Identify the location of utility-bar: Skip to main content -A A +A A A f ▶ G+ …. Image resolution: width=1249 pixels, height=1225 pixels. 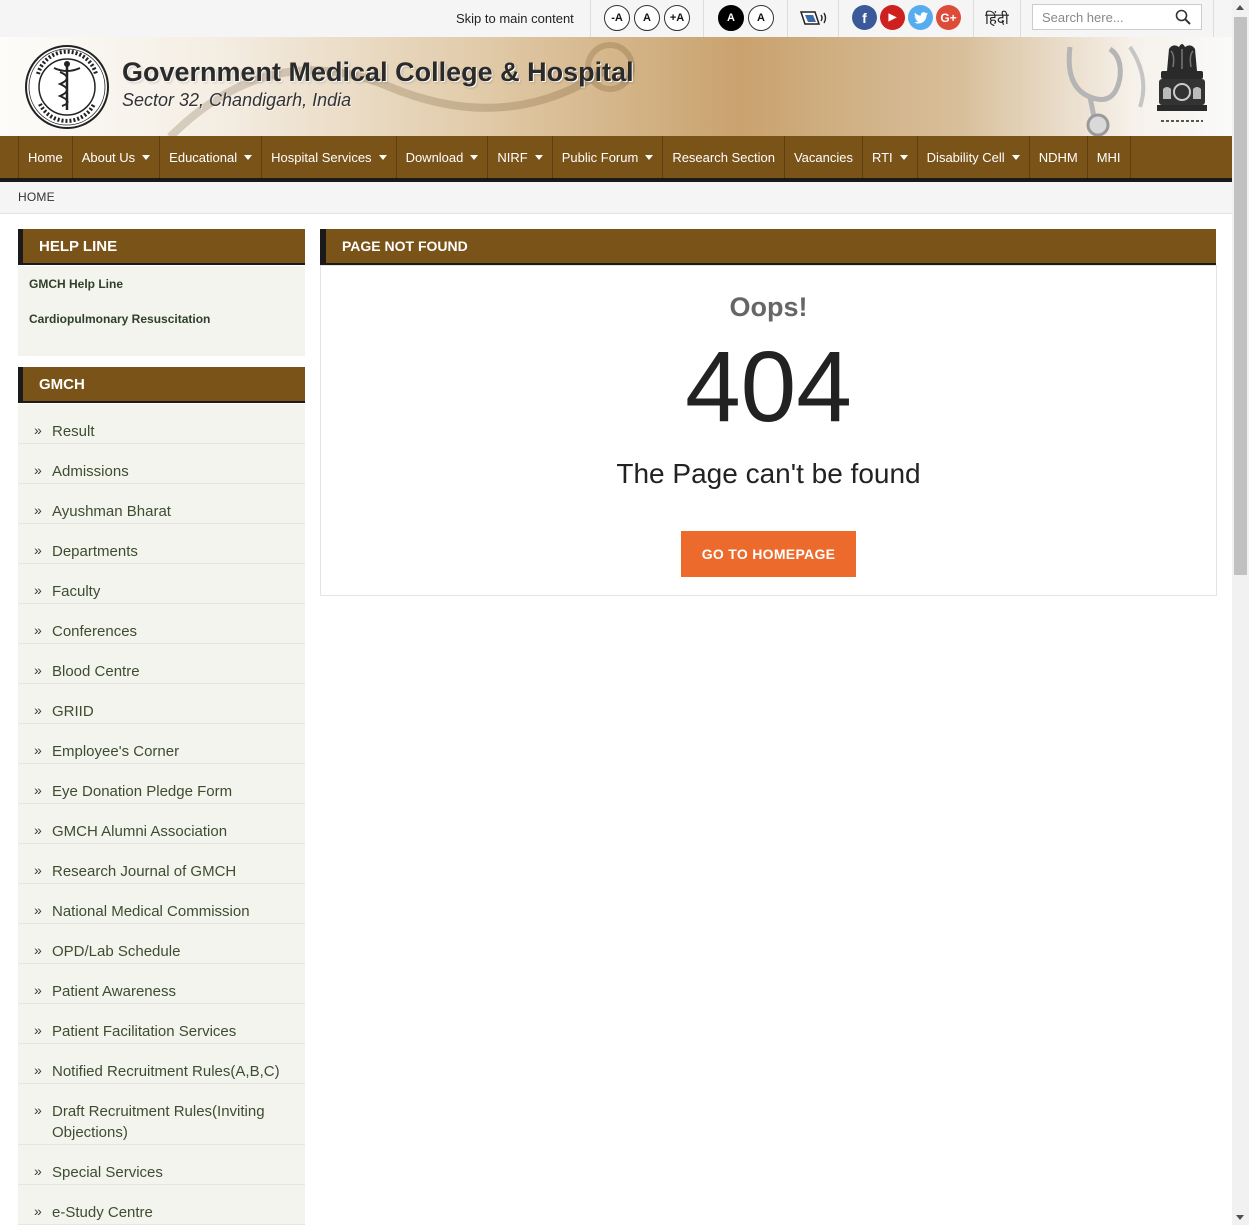
(616, 19).